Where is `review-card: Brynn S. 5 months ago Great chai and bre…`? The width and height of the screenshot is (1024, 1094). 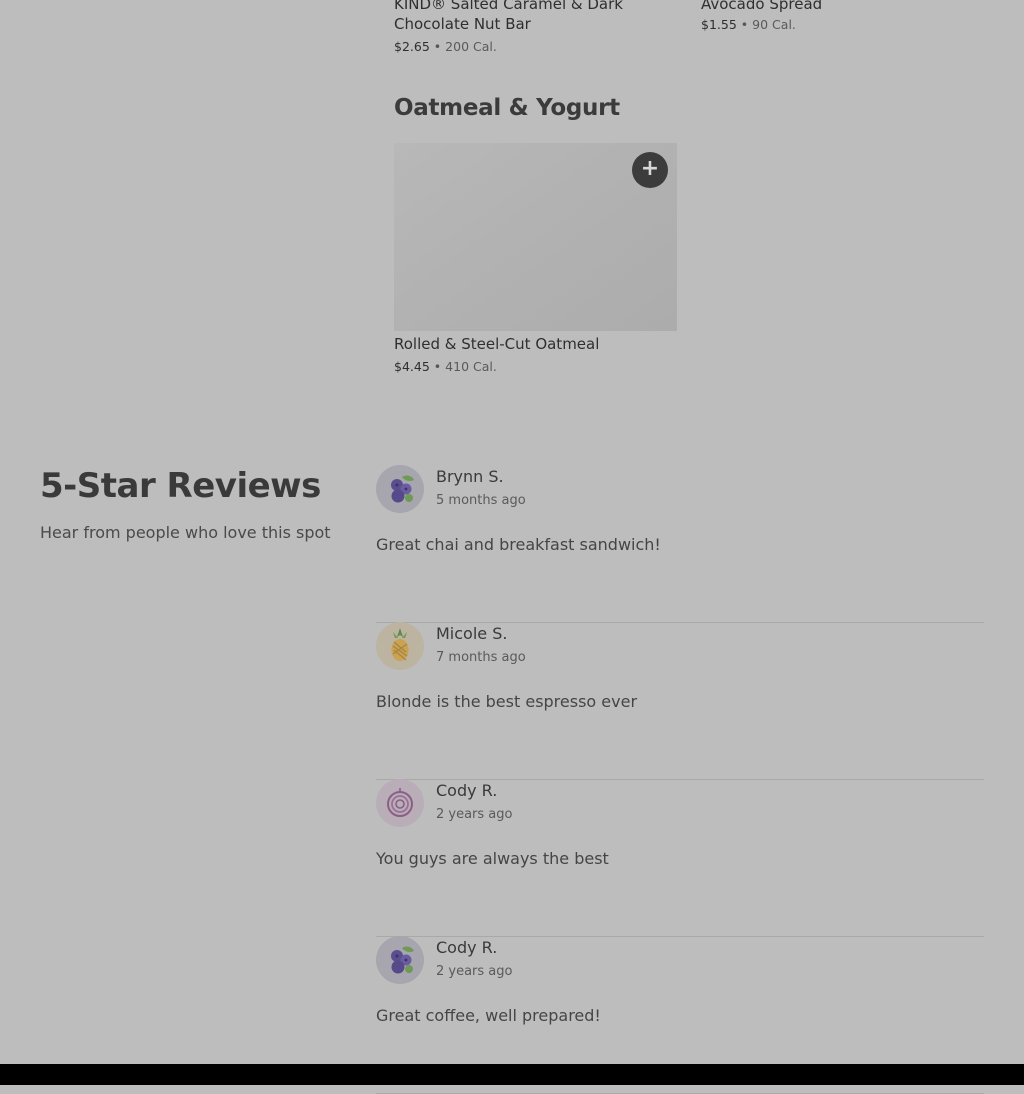 review-card: Brynn S. 5 months ago Great chai and bre… is located at coordinates (680, 544).